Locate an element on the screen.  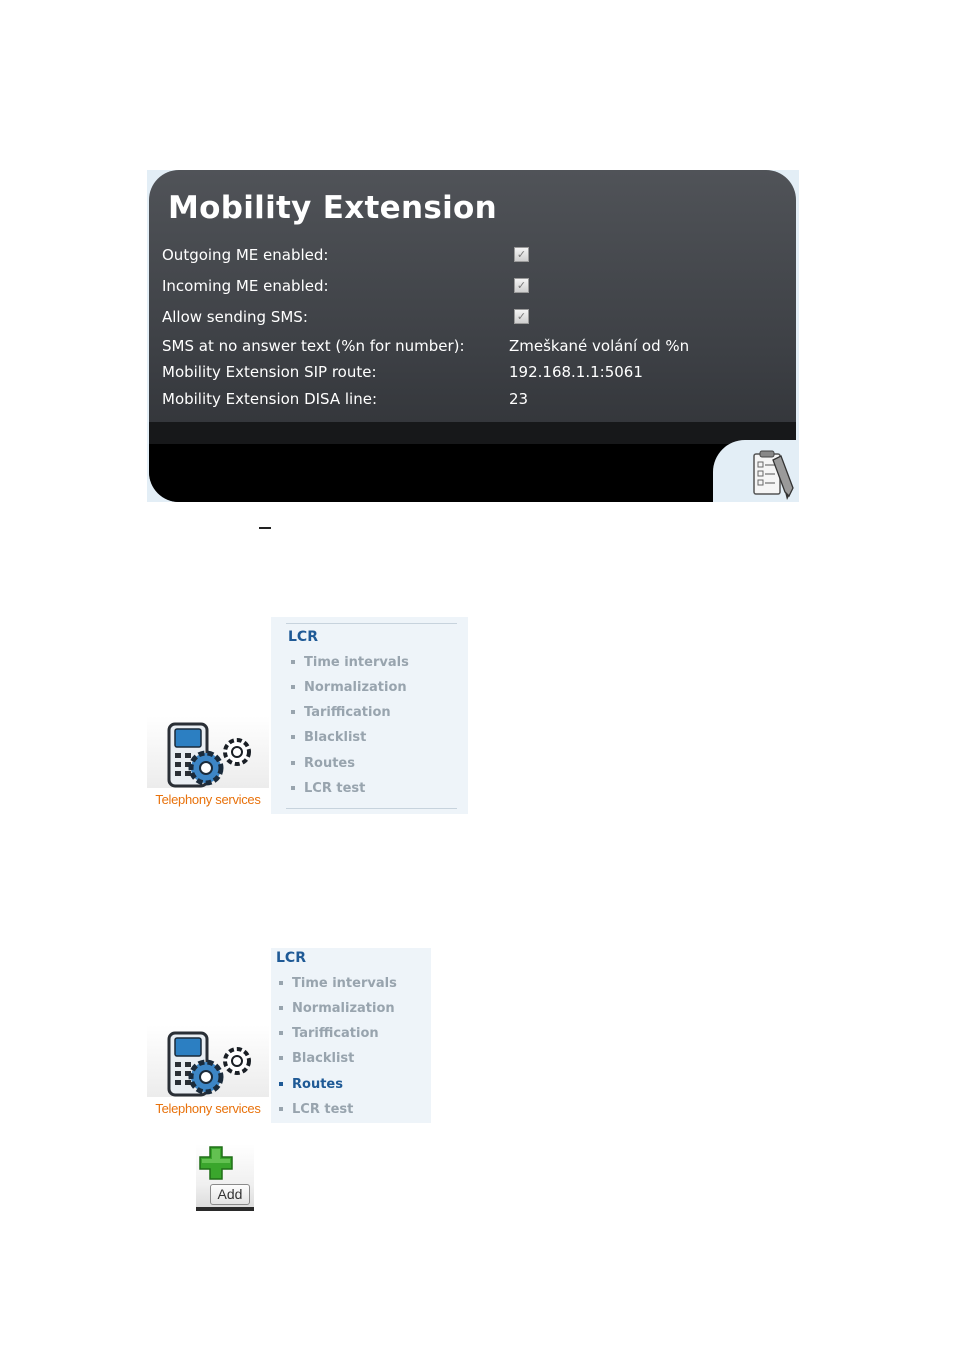
incoming-me-label: Incoming ME enabled: is located at coordinates (245, 286).